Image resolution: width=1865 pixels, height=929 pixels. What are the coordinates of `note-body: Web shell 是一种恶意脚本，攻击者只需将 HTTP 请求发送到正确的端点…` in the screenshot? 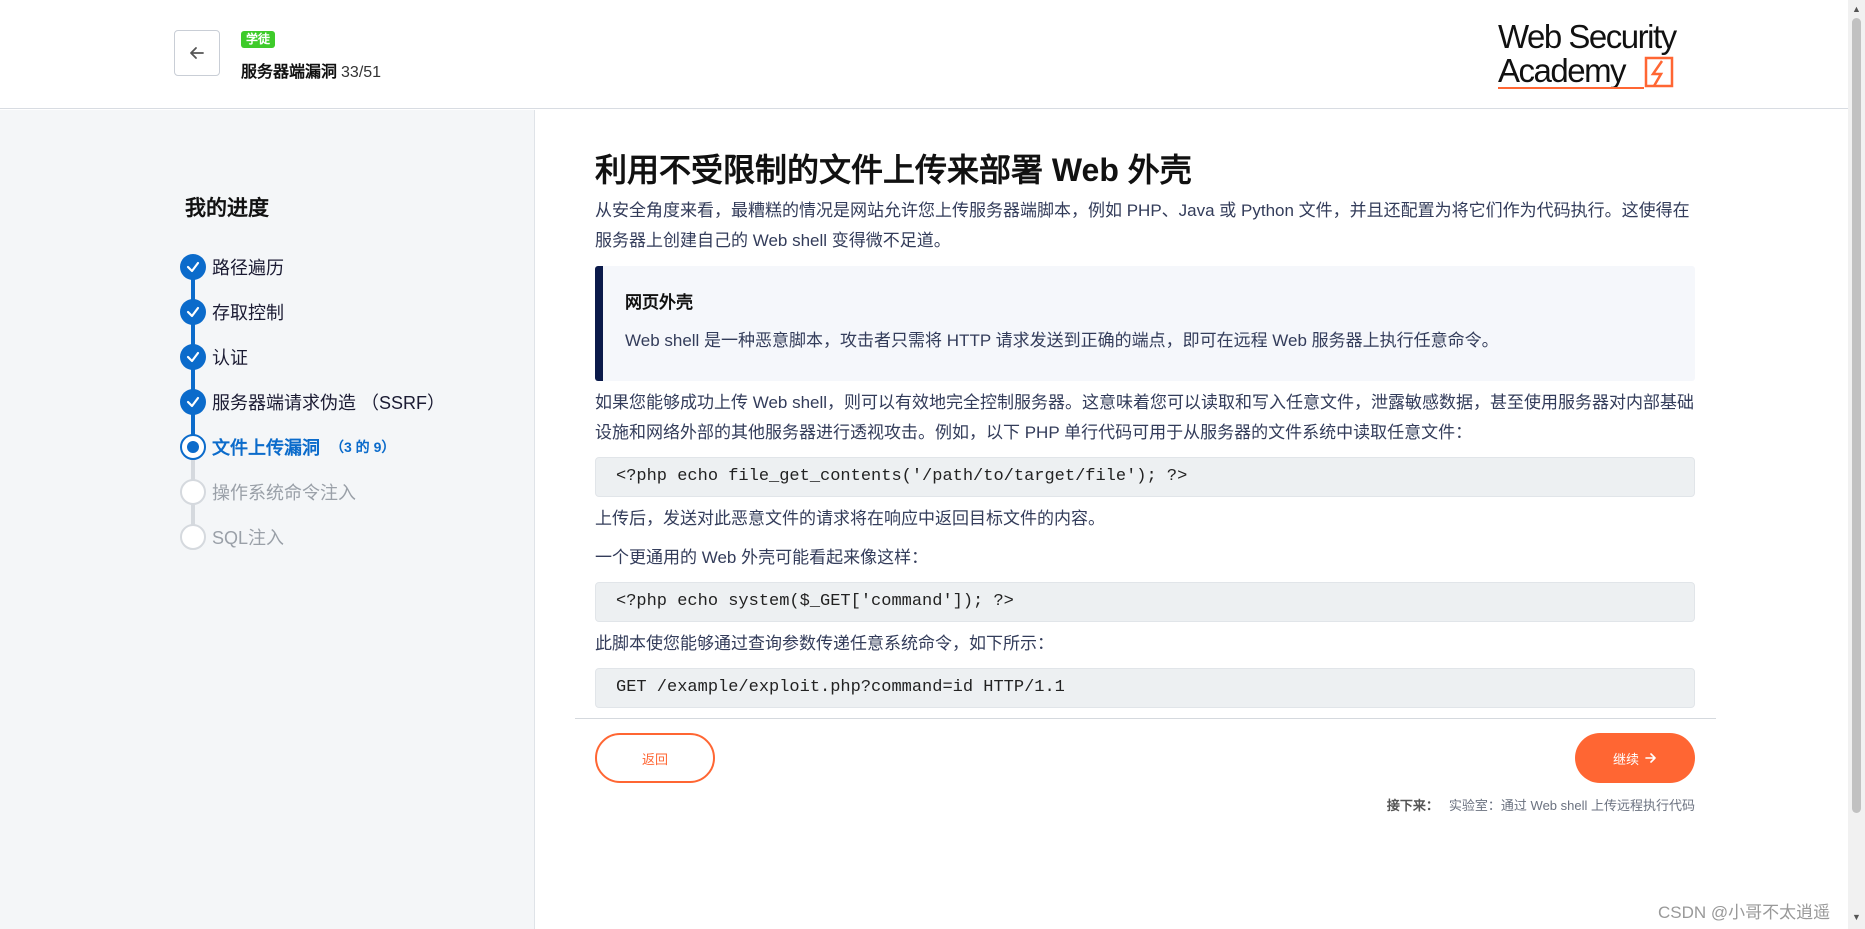 It's located at (1062, 340).